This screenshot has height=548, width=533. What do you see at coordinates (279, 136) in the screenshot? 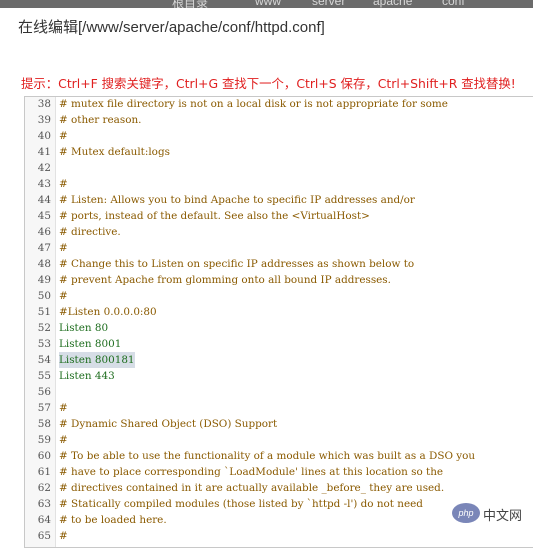
I see `code-line: 40 #` at bounding box center [279, 136].